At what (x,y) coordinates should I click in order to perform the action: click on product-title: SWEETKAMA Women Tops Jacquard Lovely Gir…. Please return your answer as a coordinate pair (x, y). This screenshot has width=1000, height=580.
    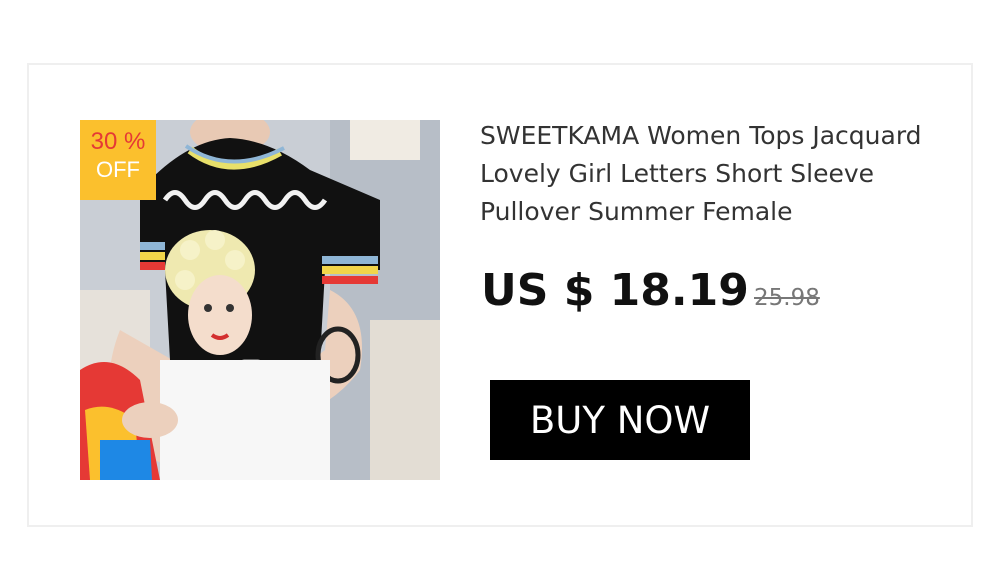
    Looking at the image, I should click on (715, 174).